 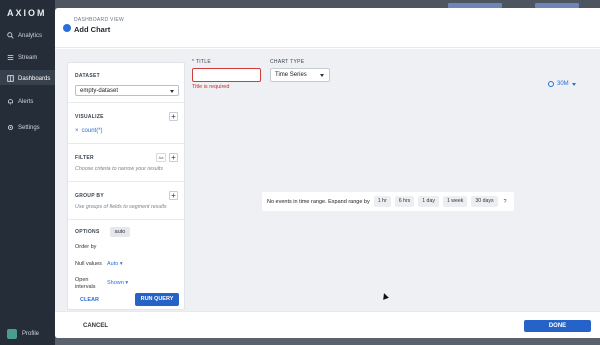 I want to click on order-by-label: Order by, so click(x=86, y=247).